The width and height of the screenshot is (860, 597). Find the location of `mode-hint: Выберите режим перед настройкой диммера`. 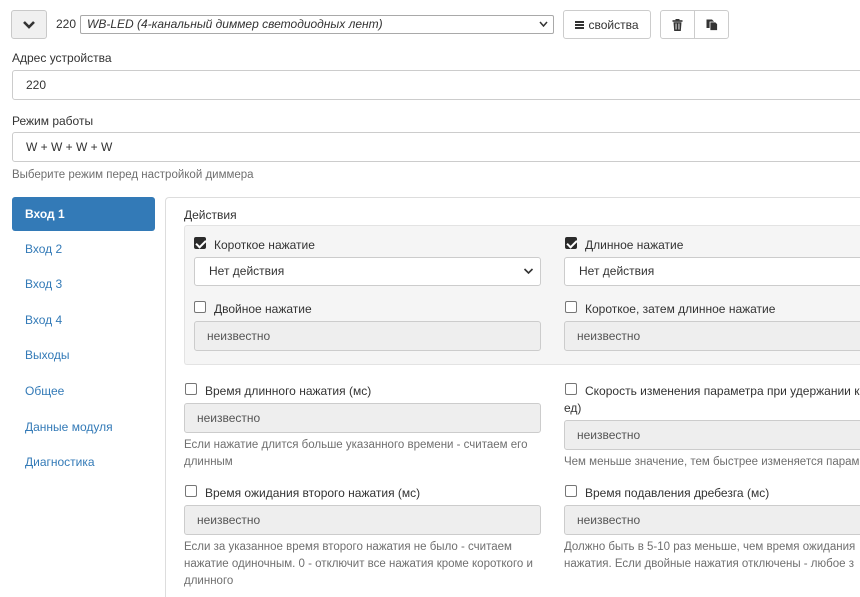

mode-hint: Выберите режим перед настройкой диммера is located at coordinates (133, 175).